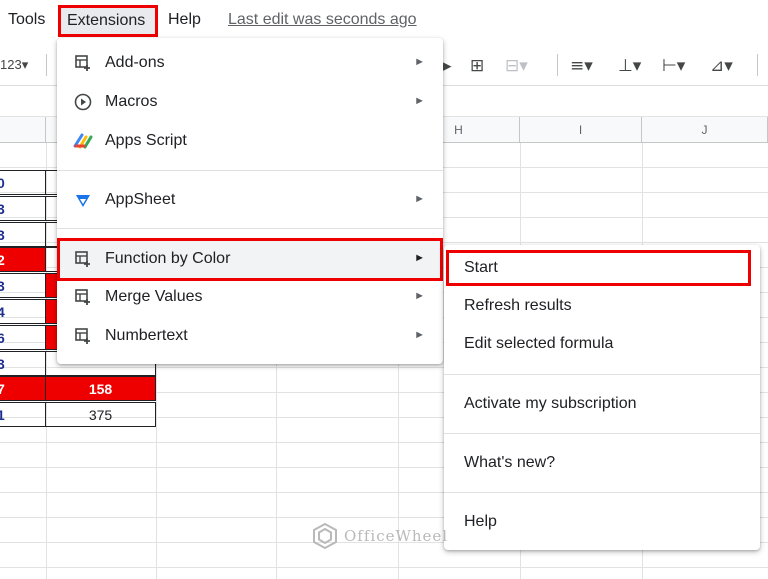 This screenshot has width=768, height=579. Describe the element at coordinates (250, 63) in the screenshot. I see `menu-item-add-ons: Add-ons ►` at that location.